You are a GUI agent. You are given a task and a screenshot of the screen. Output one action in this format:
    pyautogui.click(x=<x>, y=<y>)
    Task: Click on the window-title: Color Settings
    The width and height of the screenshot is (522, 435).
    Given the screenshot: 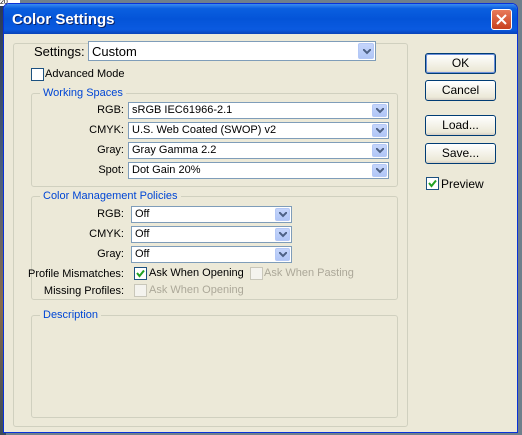 What is the action you would take?
    pyautogui.click(x=63, y=19)
    